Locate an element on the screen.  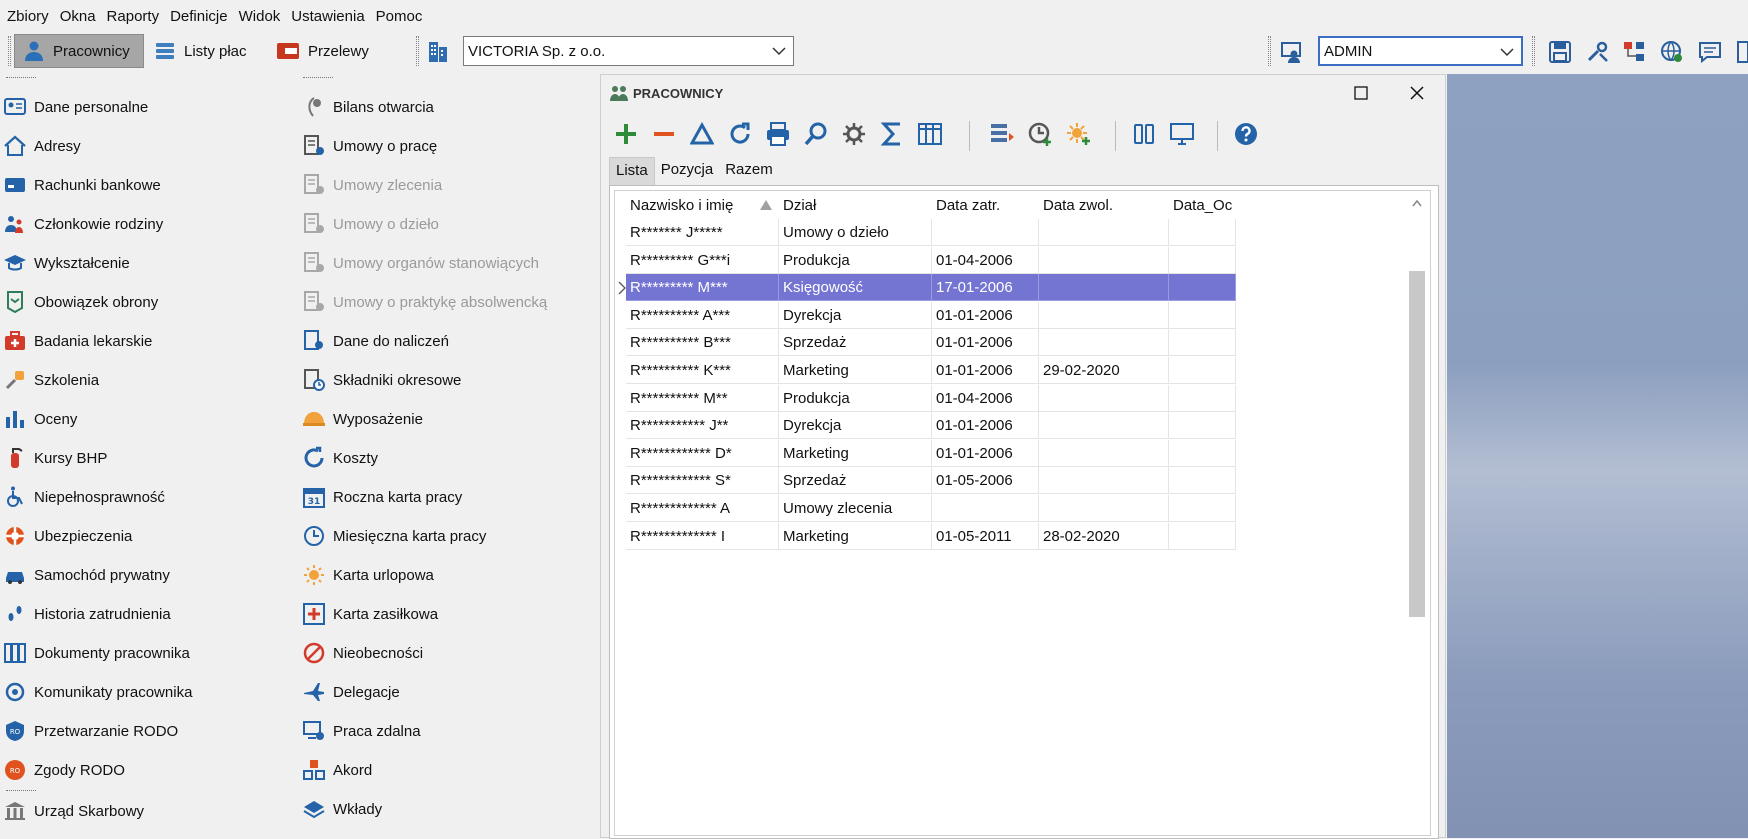
nav-item-szkolenia: Szkolenia is located at coordinates (50, 380).